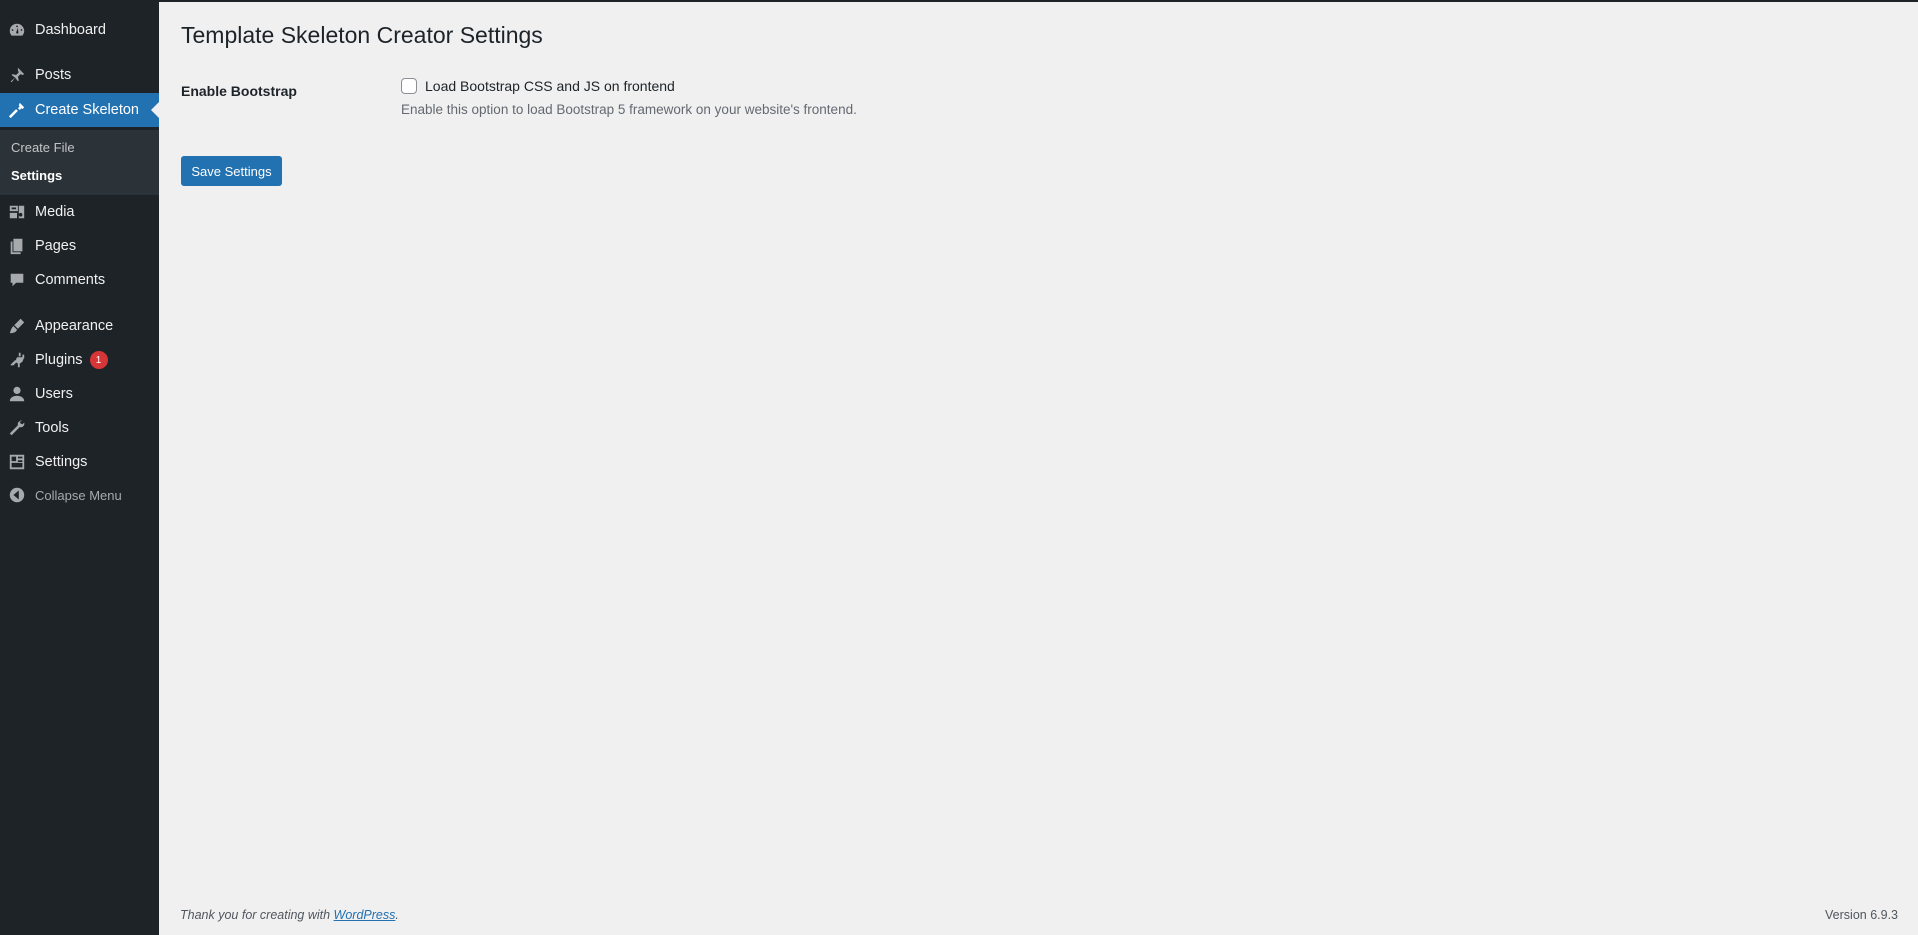 This screenshot has width=1918, height=935. Describe the element at coordinates (79, 75) in the screenshot. I see `sidebar-item-posts: Posts` at that location.